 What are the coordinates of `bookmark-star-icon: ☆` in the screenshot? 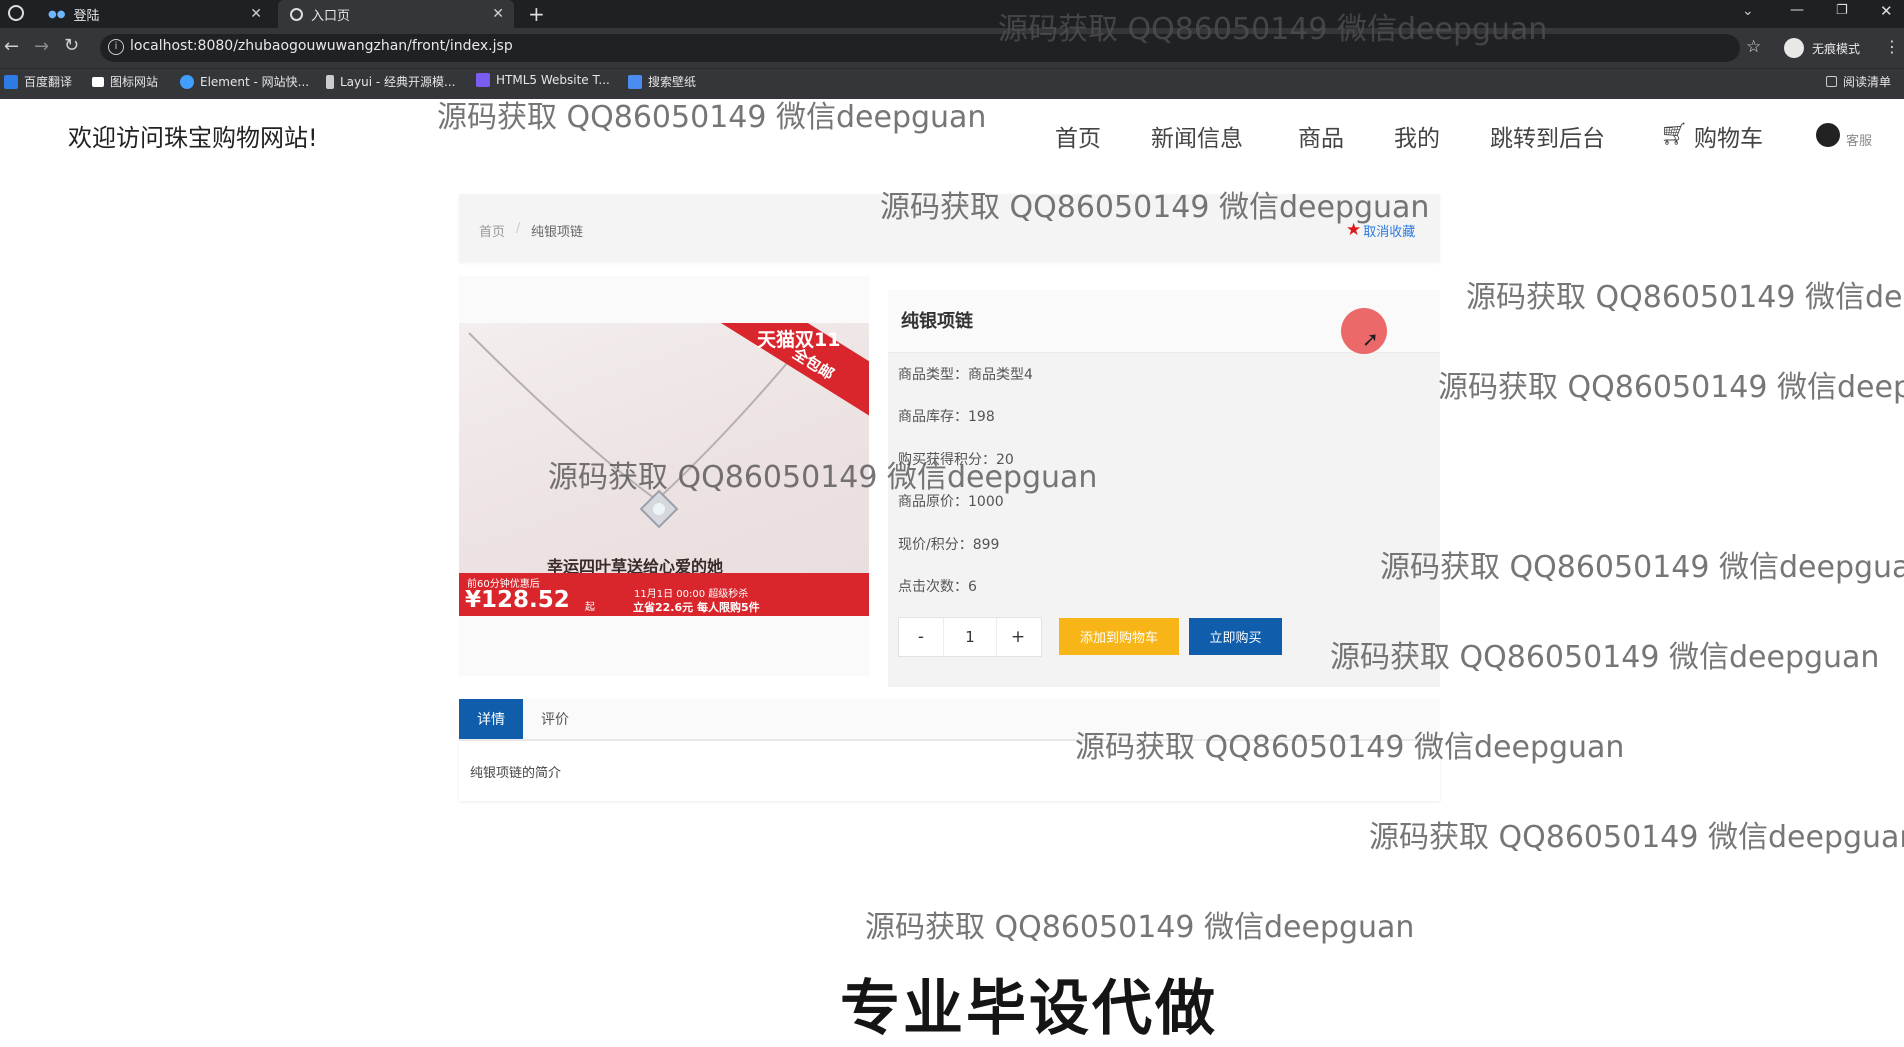 It's located at (1753, 47).